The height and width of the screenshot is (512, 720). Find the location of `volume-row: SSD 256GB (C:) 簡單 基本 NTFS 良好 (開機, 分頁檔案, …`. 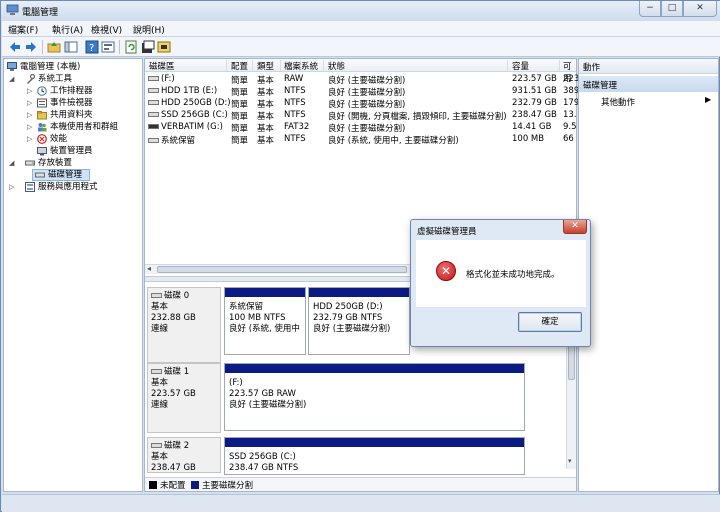

volume-row: SSD 256GB (C:) 簡單 基本 NTFS 良好 (開機, 分頁檔案, … is located at coordinates (361, 116).